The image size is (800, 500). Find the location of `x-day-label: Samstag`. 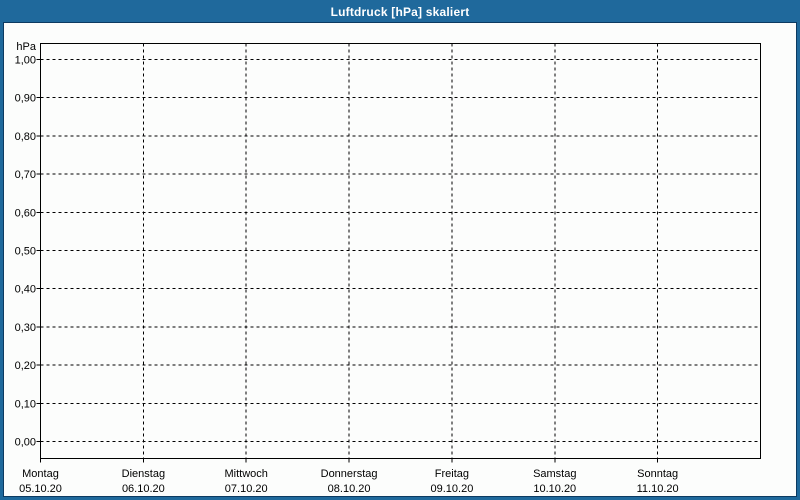

x-day-label: Samstag is located at coordinates (554, 474).